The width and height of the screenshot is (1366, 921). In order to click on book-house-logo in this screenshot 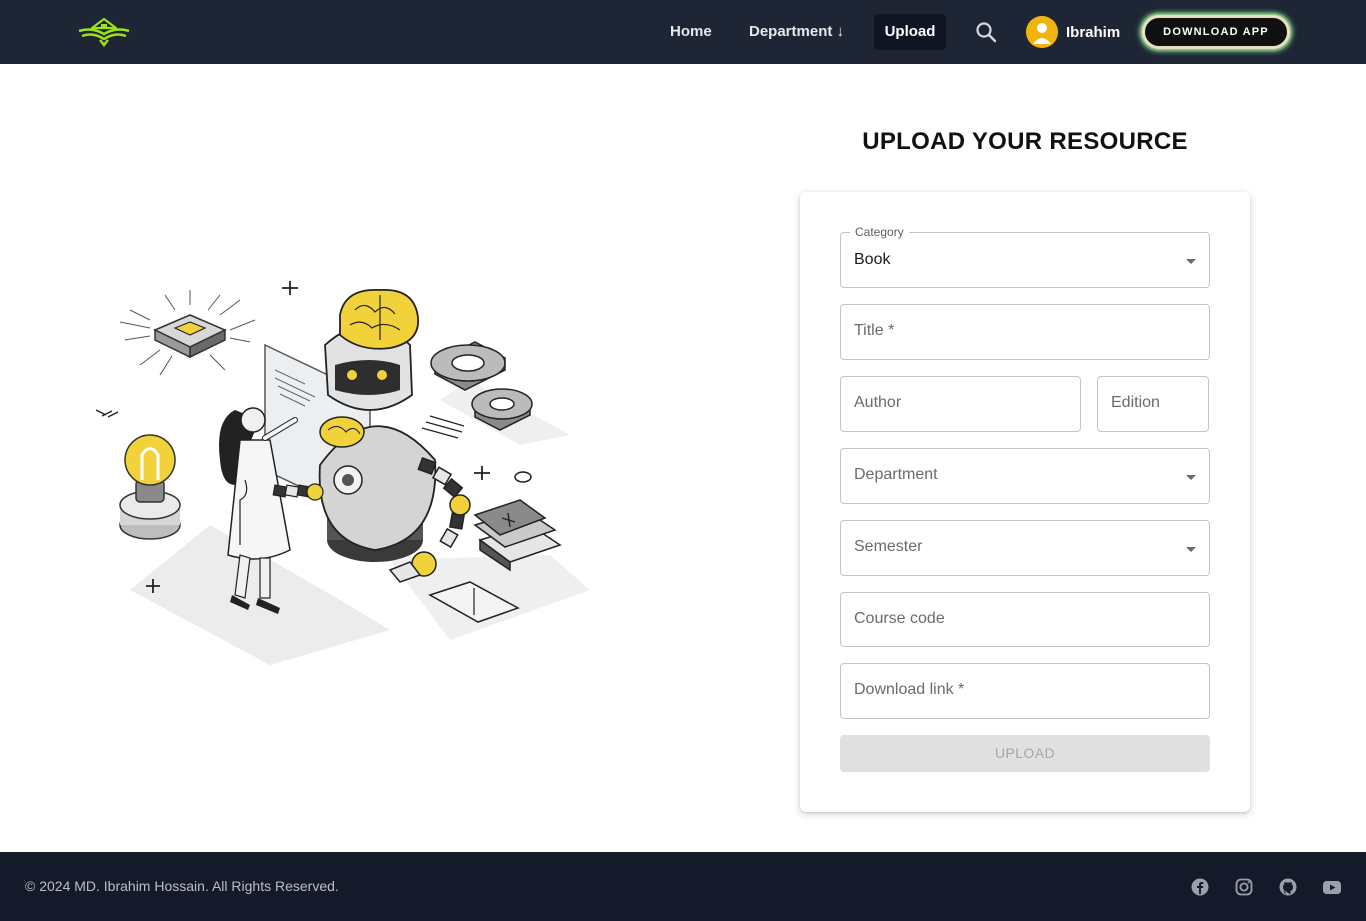, I will do `click(104, 32)`.